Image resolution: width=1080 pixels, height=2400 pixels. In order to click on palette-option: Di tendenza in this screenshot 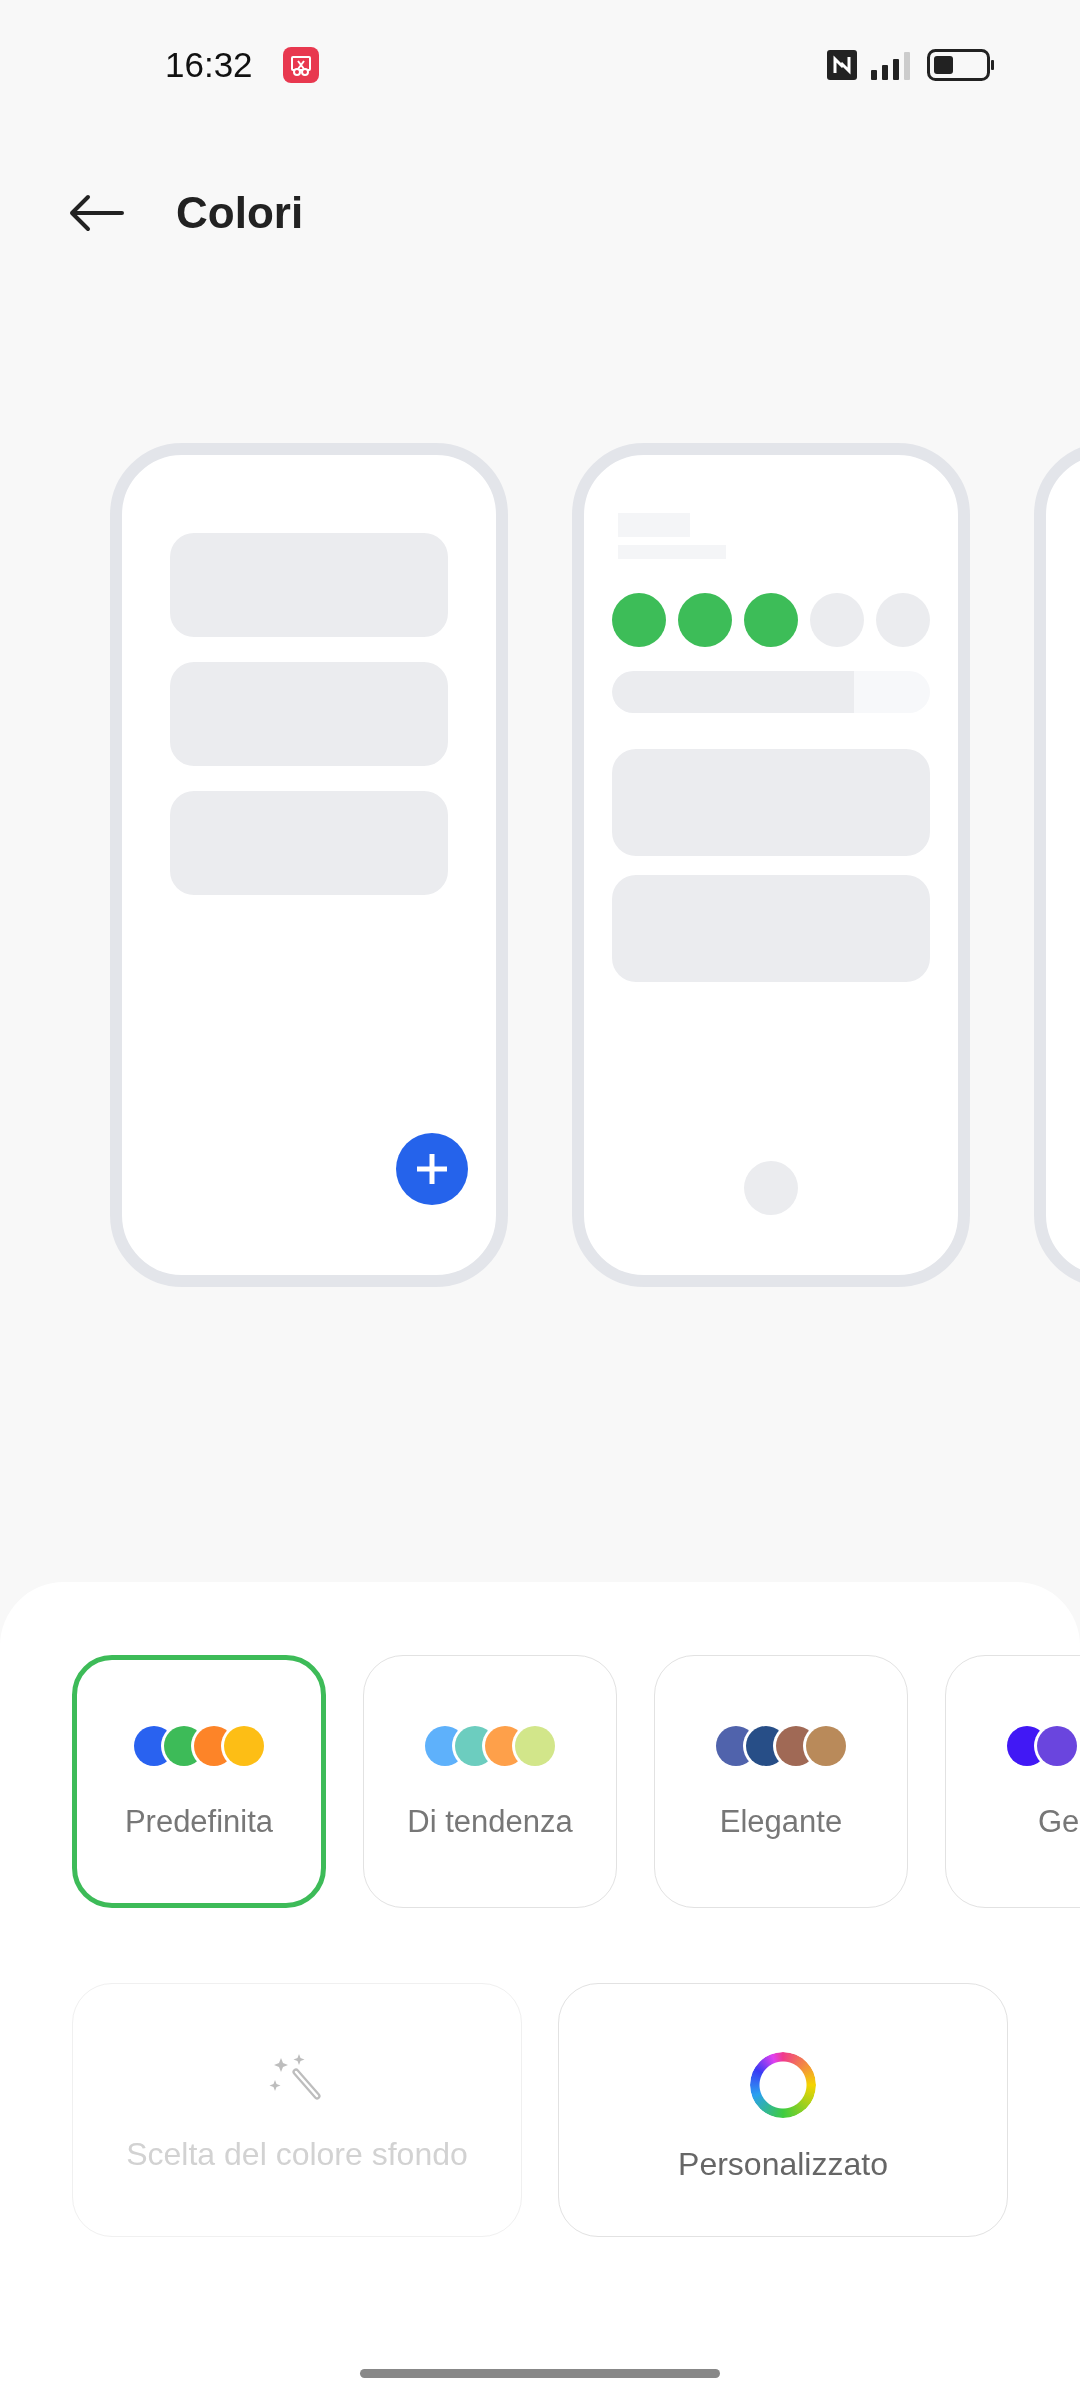, I will do `click(490, 1781)`.